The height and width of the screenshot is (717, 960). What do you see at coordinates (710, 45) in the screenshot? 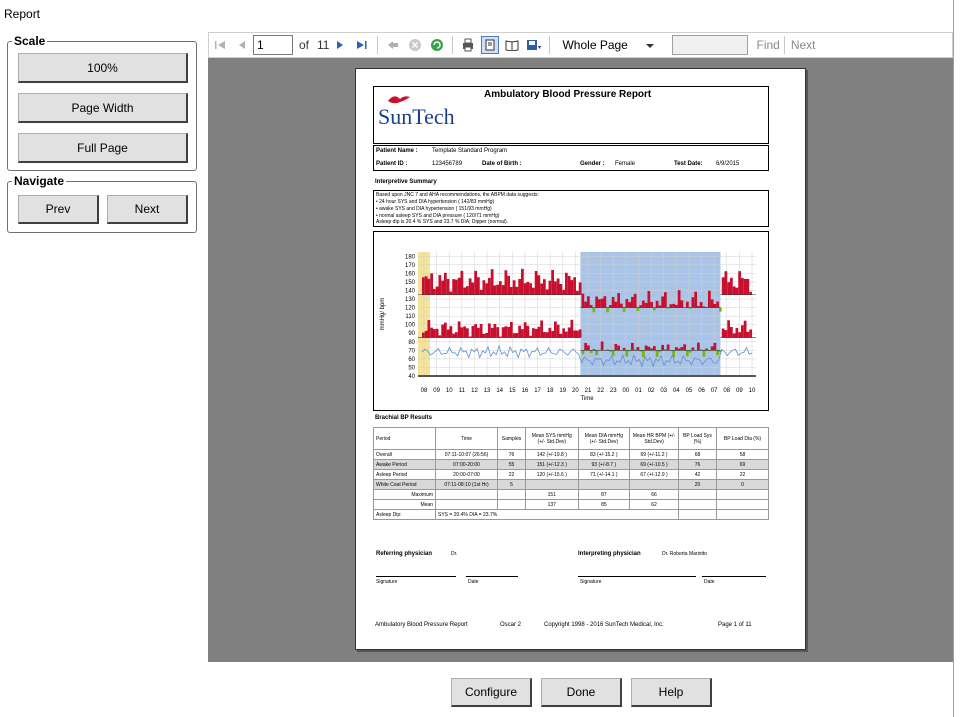
I see `find-input` at bounding box center [710, 45].